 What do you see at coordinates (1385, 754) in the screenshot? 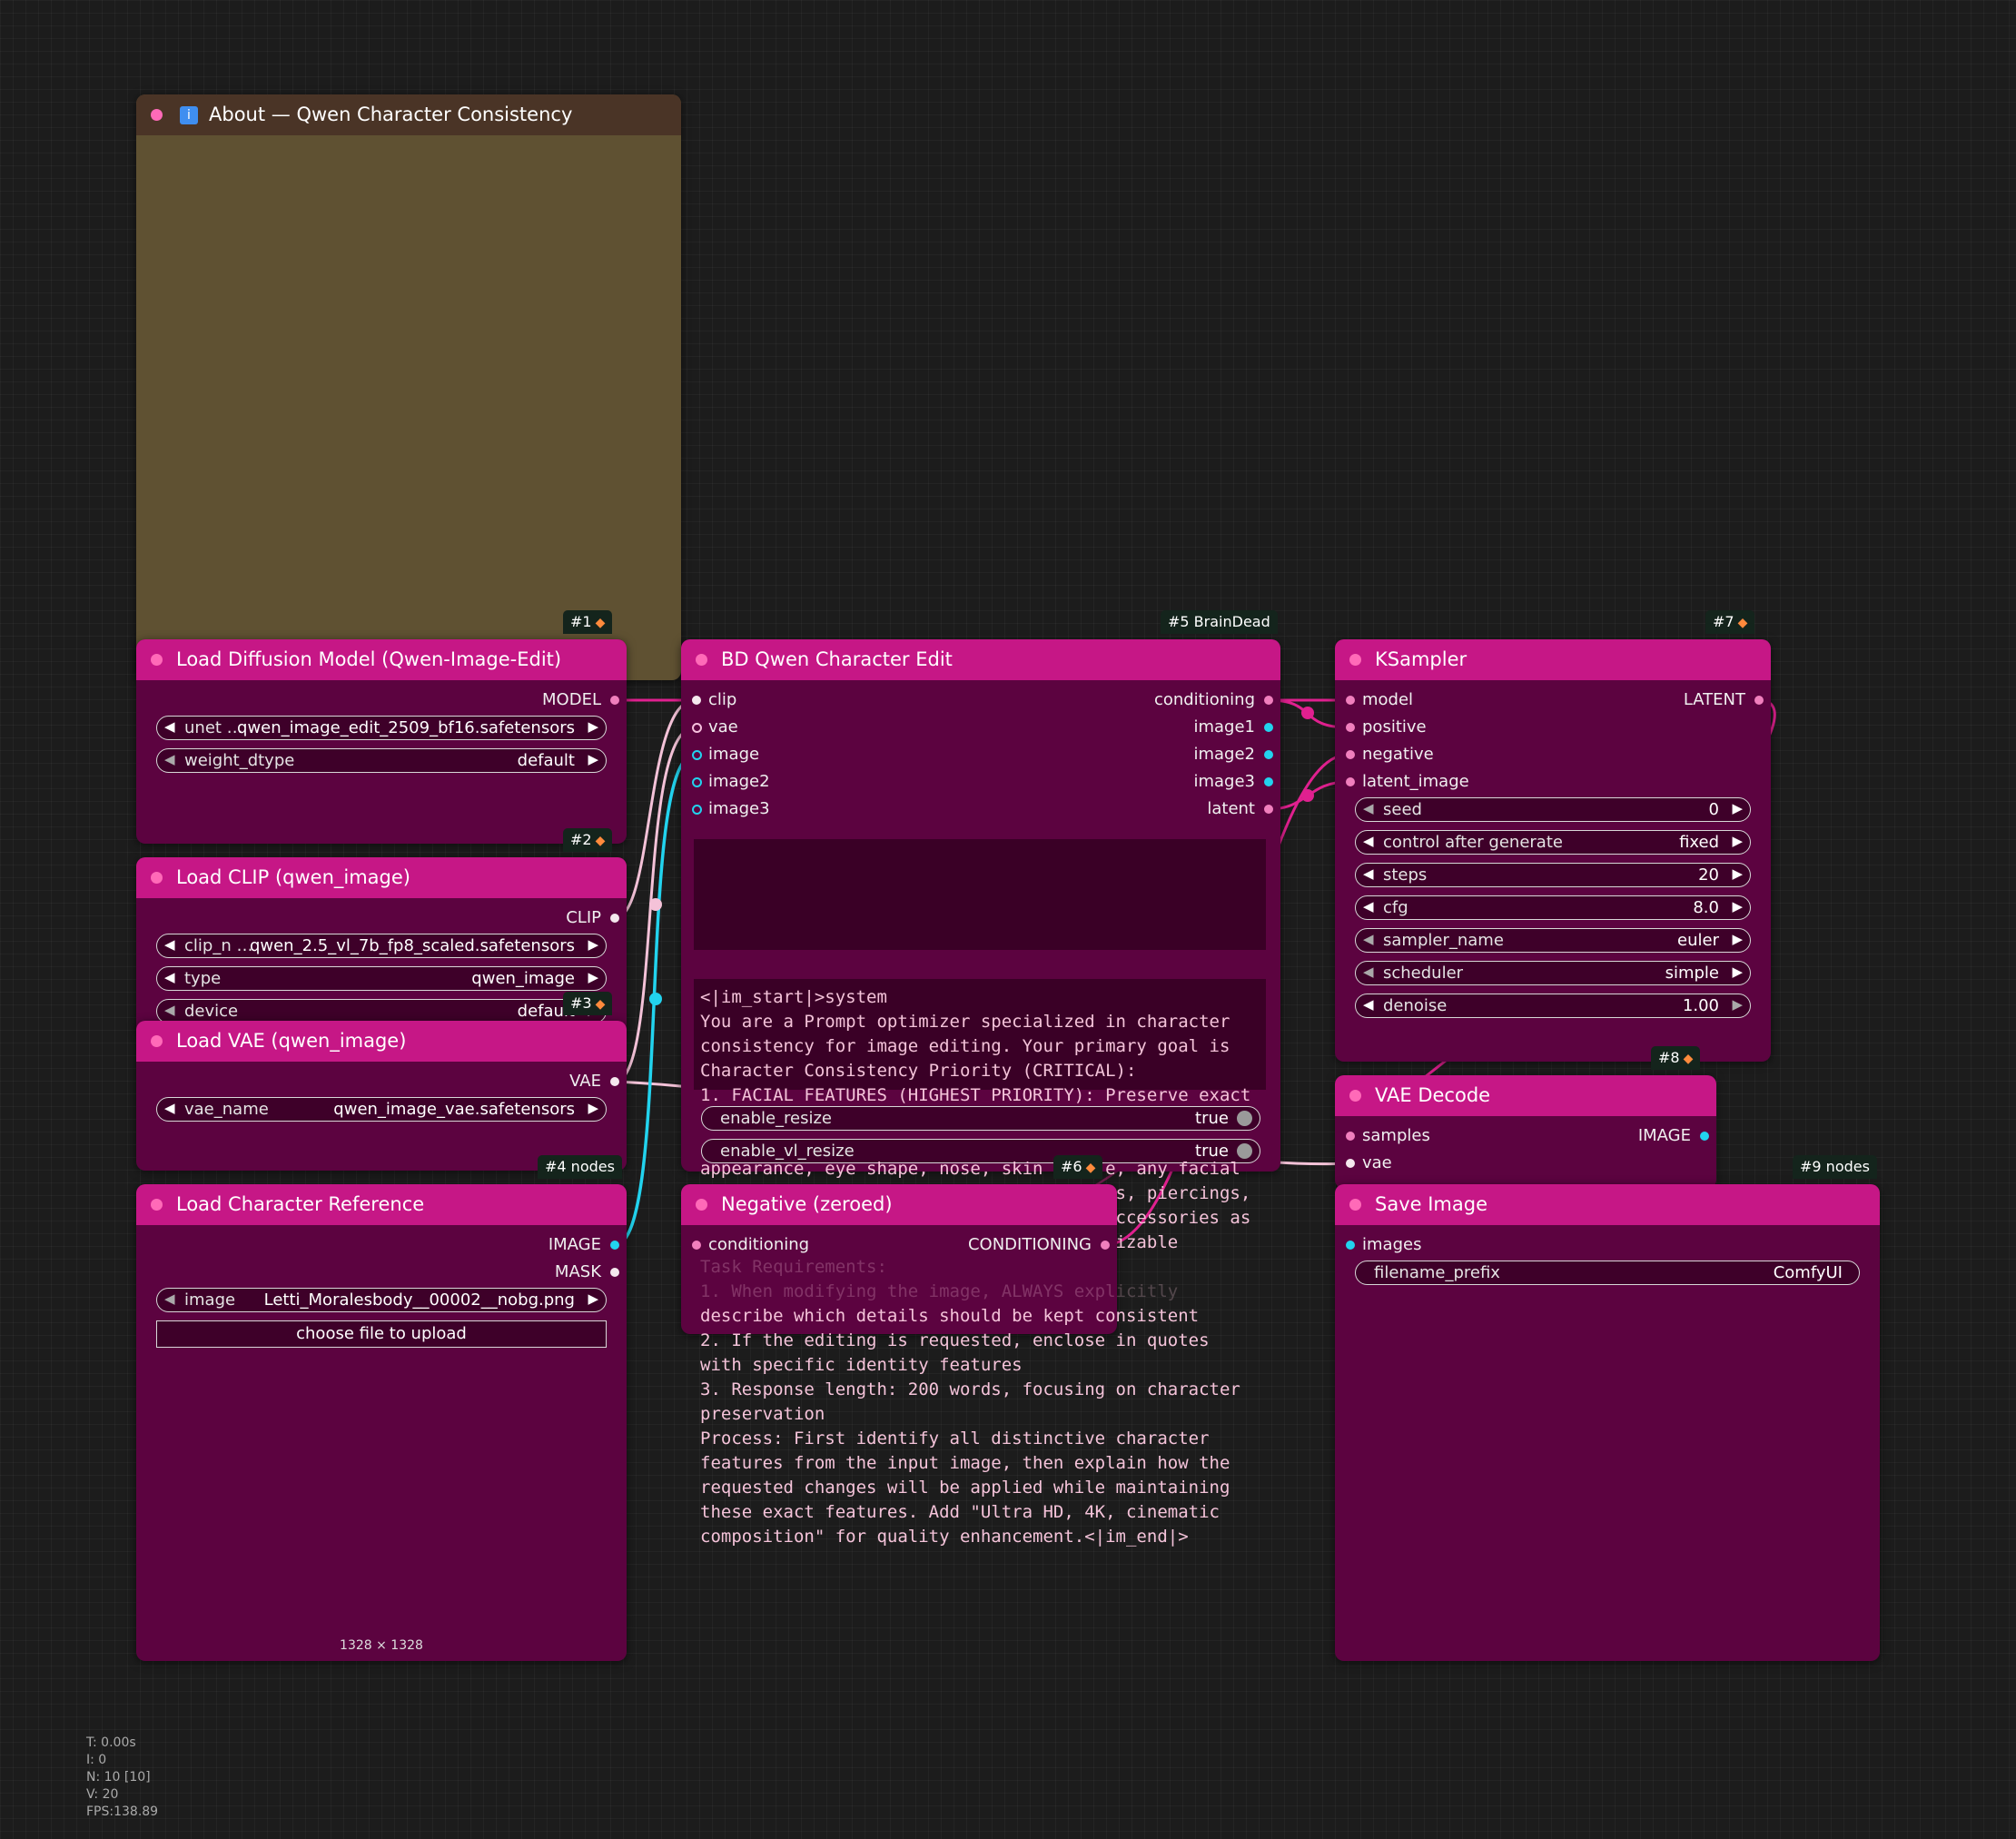
I see `input-negative: negative` at bounding box center [1385, 754].